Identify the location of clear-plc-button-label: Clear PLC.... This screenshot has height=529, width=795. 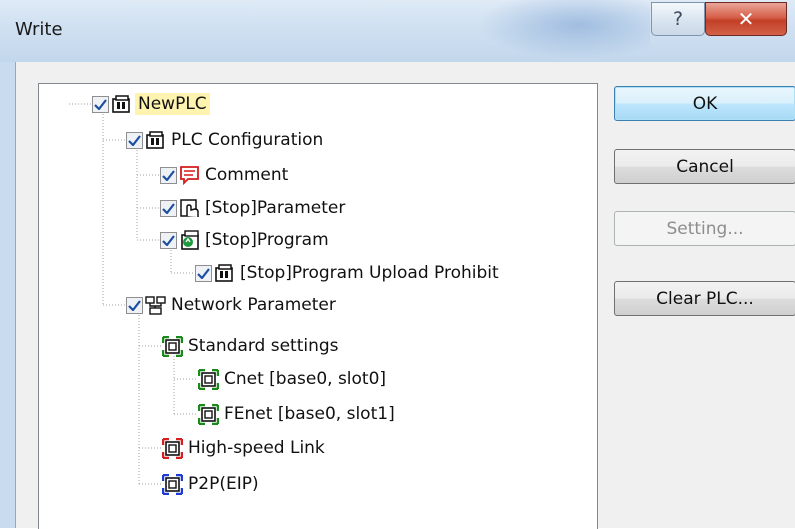
(705, 298).